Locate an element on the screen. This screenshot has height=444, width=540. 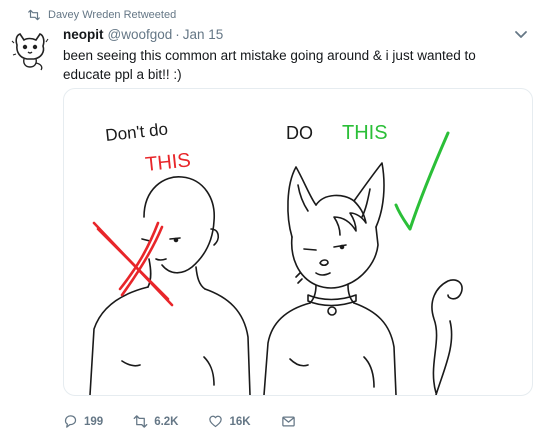
display-name: neopit is located at coordinates (83, 34).